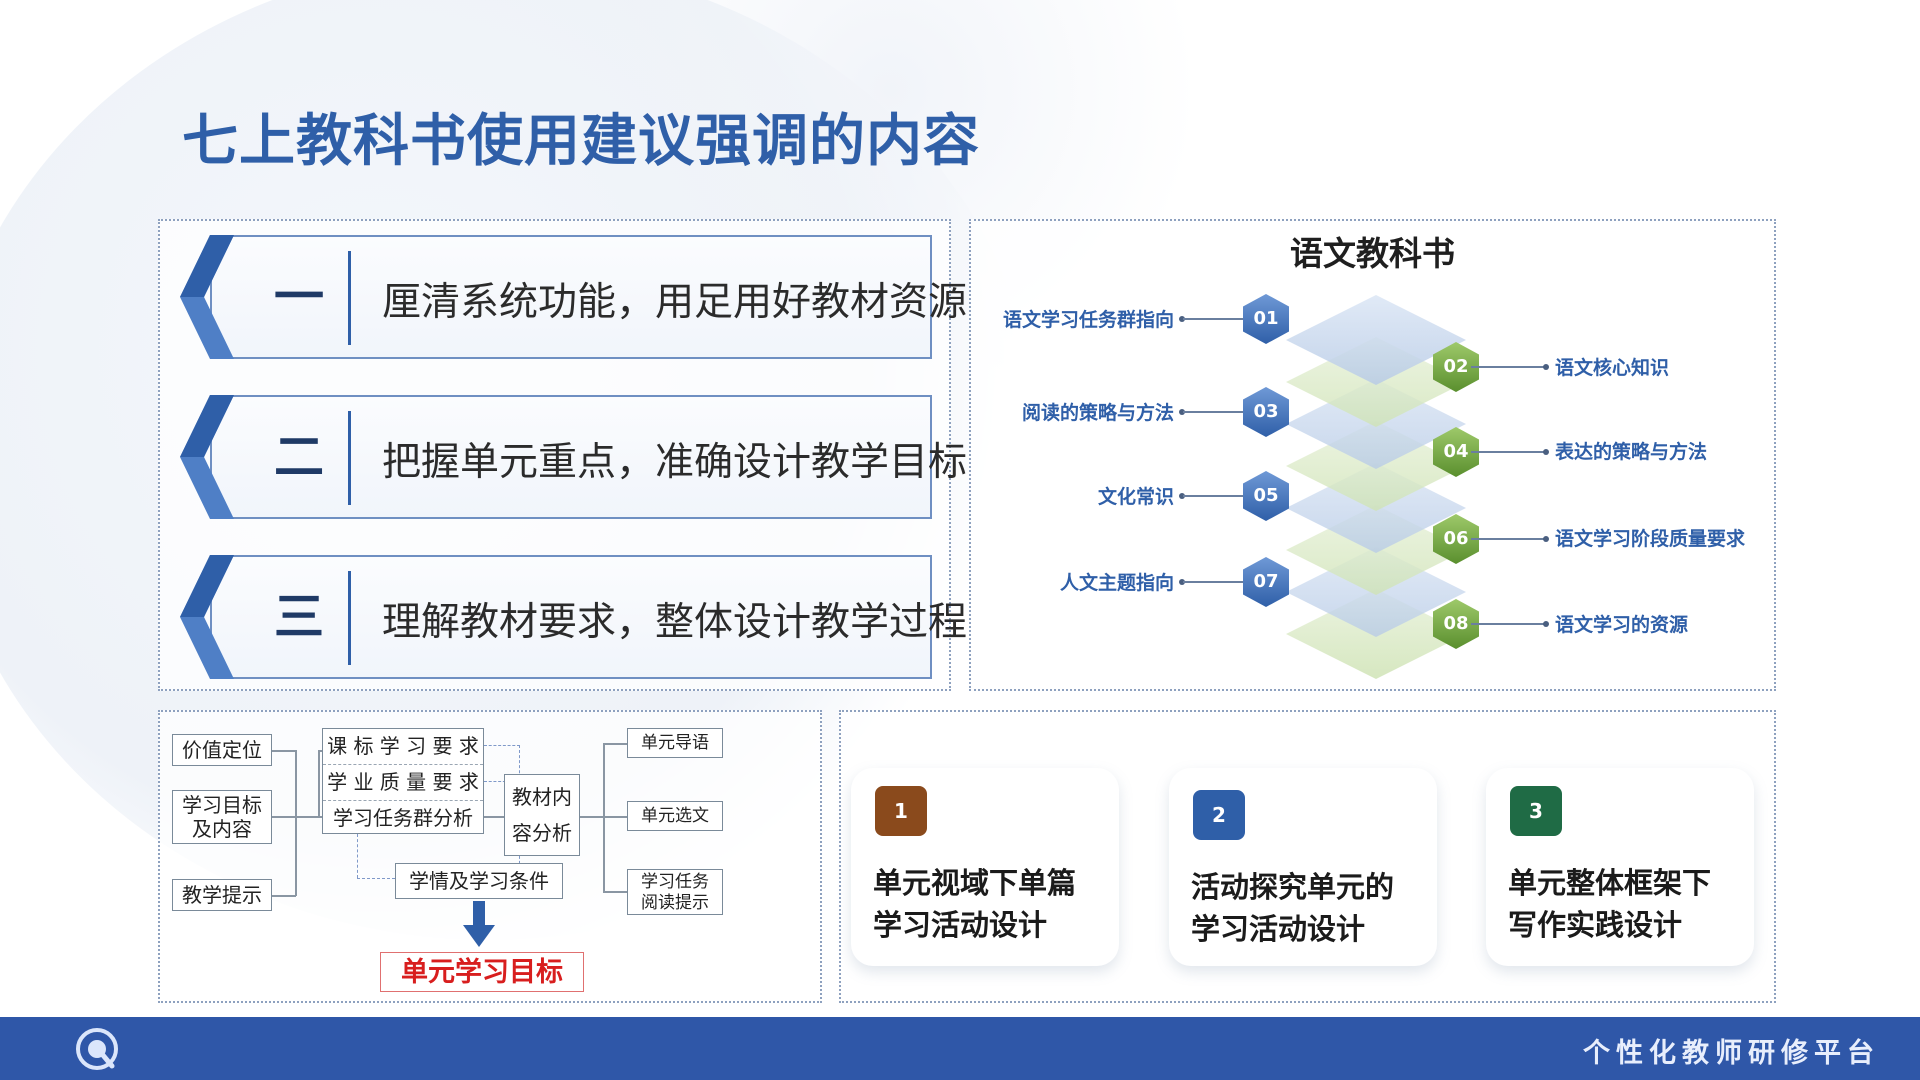 The image size is (1920, 1080). Describe the element at coordinates (1311, 908) in the screenshot. I see `card-title: 活动探究单元的 学习活动设计` at that location.